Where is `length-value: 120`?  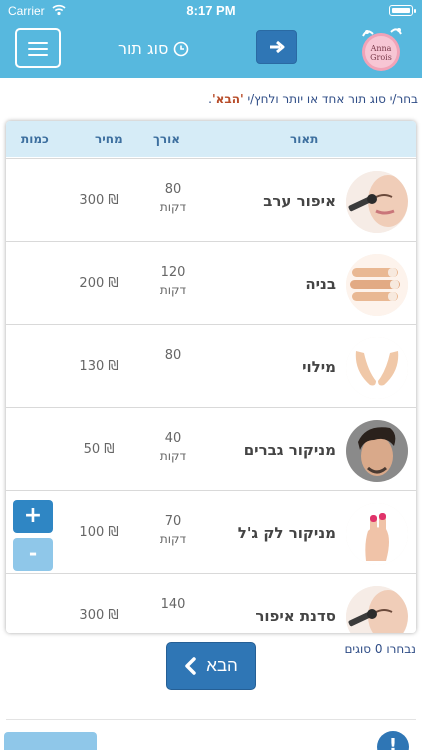 length-value: 120 is located at coordinates (173, 272).